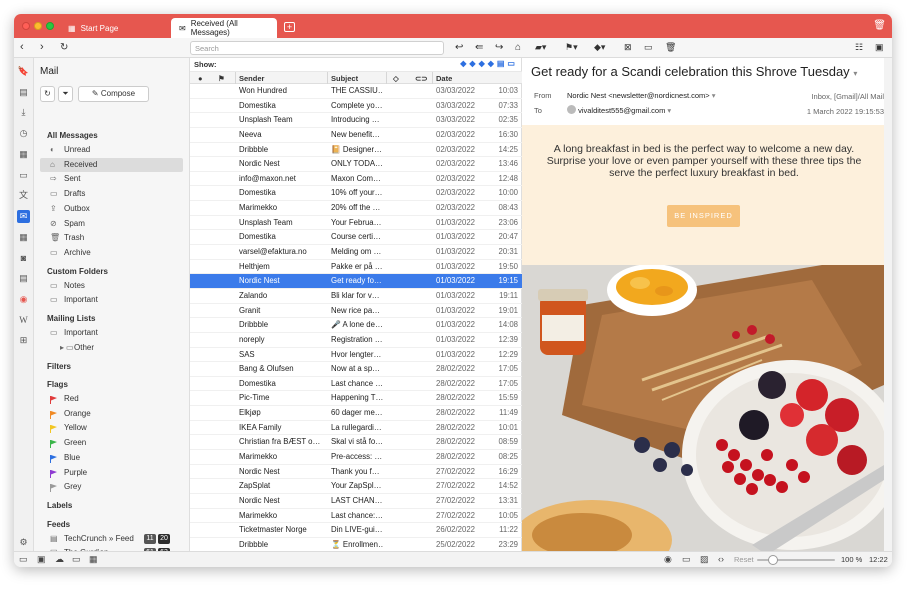 This screenshot has height=591, width=920. Describe the element at coordinates (111, 194) in the screenshot. I see `folder-drafts: ▭ Drafts` at that location.